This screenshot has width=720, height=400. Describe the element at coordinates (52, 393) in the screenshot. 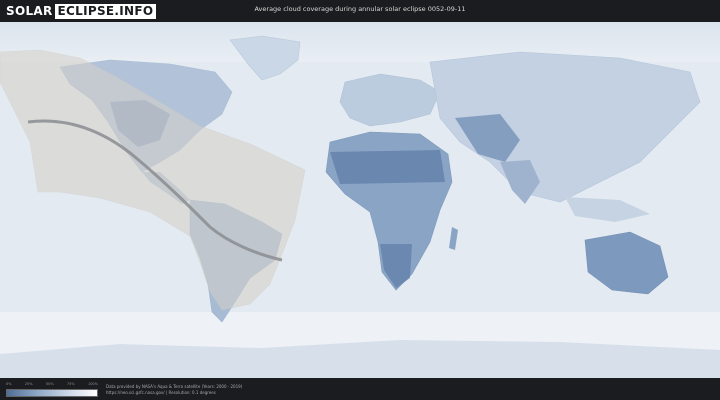

I see `scale-gradient-bar` at that location.